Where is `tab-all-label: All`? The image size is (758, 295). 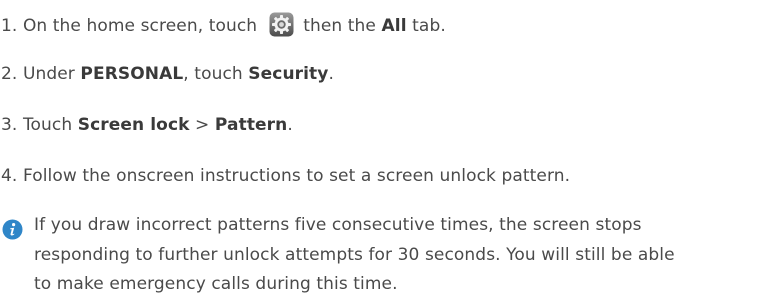
tab-all-label: All is located at coordinates (394, 26).